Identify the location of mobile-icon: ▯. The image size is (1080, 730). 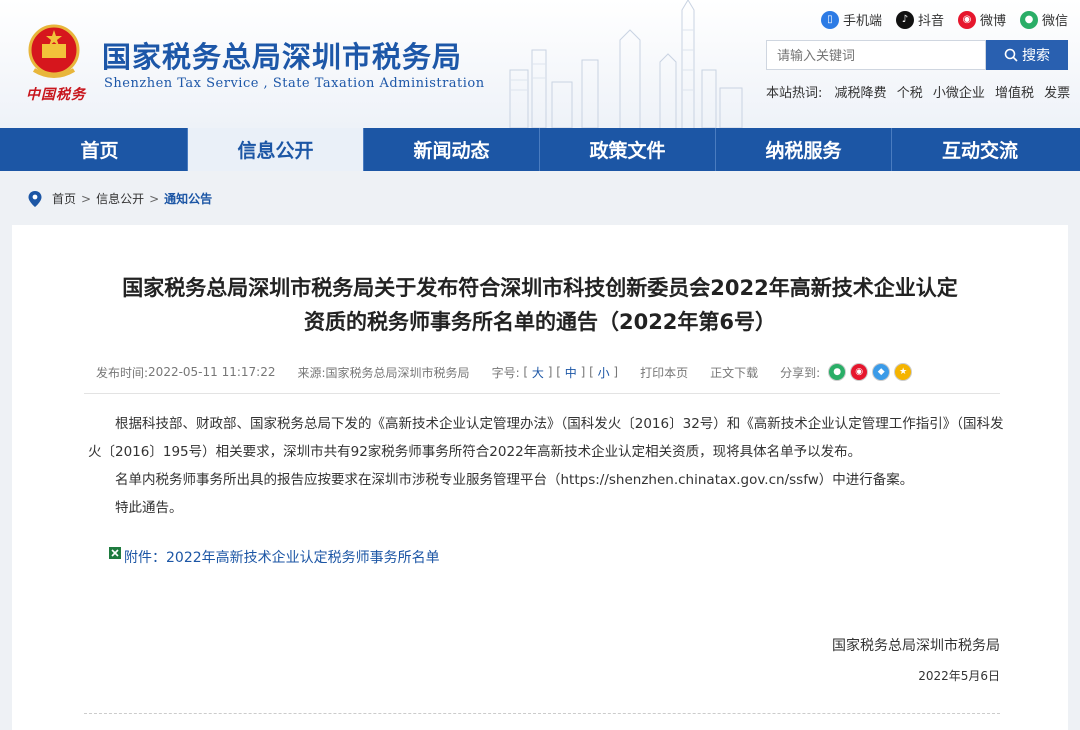
(829, 19).